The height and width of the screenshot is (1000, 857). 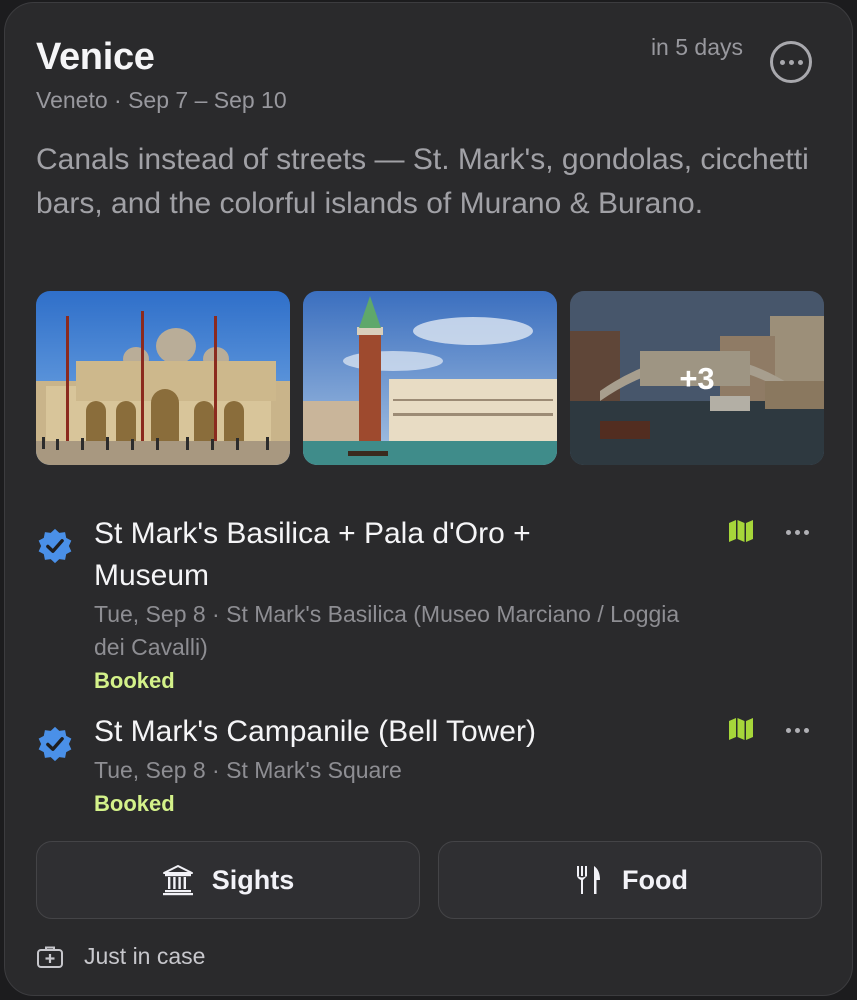 What do you see at coordinates (791, 62) in the screenshot?
I see `more-options-button` at bounding box center [791, 62].